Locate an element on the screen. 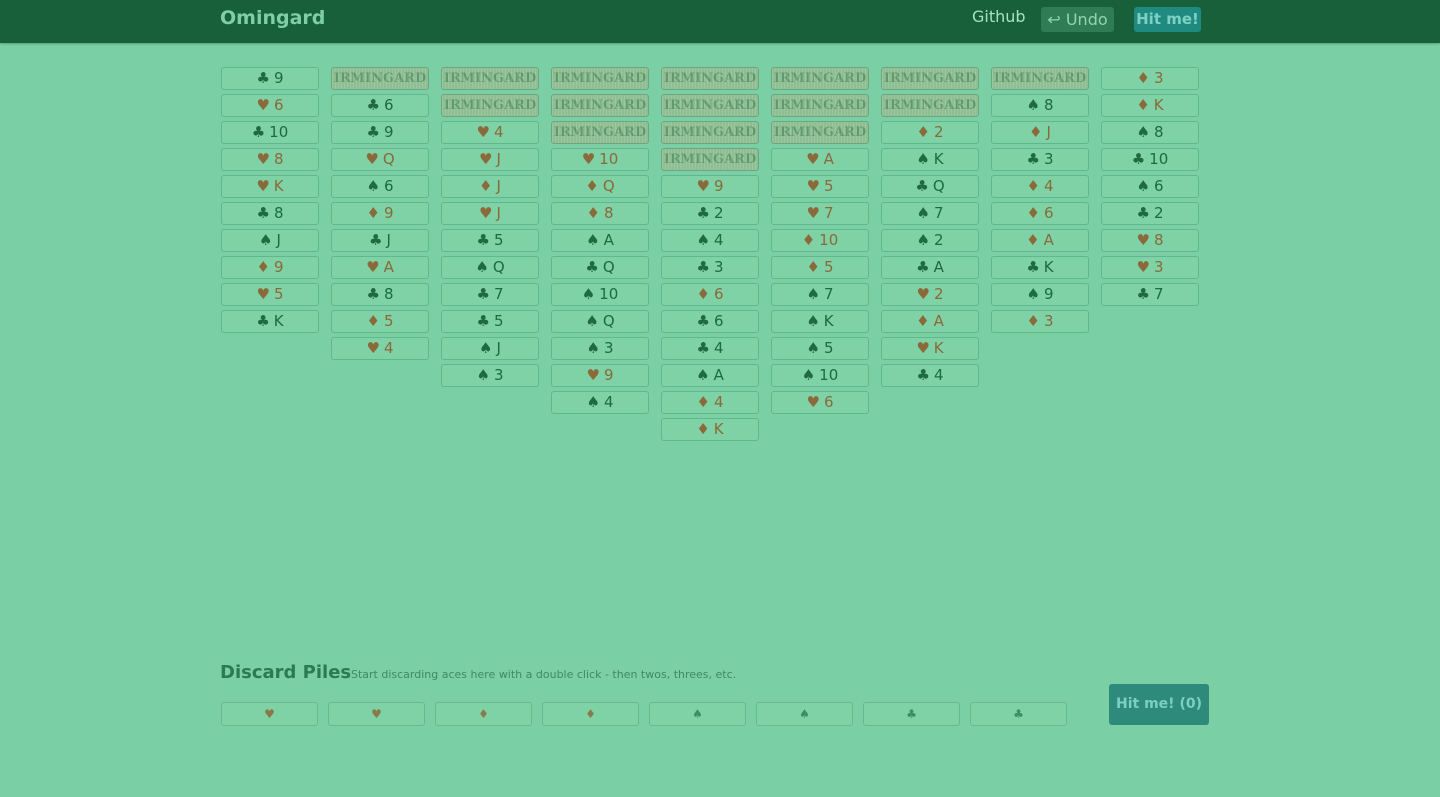  brand-logo: Omingard is located at coordinates (272, 18).